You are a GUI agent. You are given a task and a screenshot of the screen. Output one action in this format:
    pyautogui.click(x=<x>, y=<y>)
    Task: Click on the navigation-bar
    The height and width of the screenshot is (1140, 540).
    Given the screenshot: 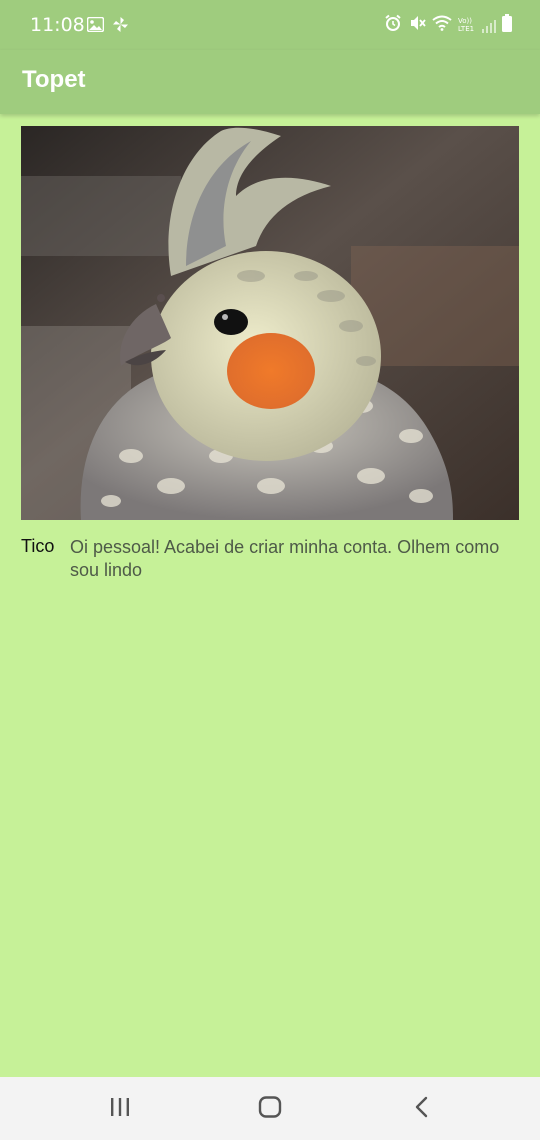 What is the action you would take?
    pyautogui.click(x=270, y=1108)
    